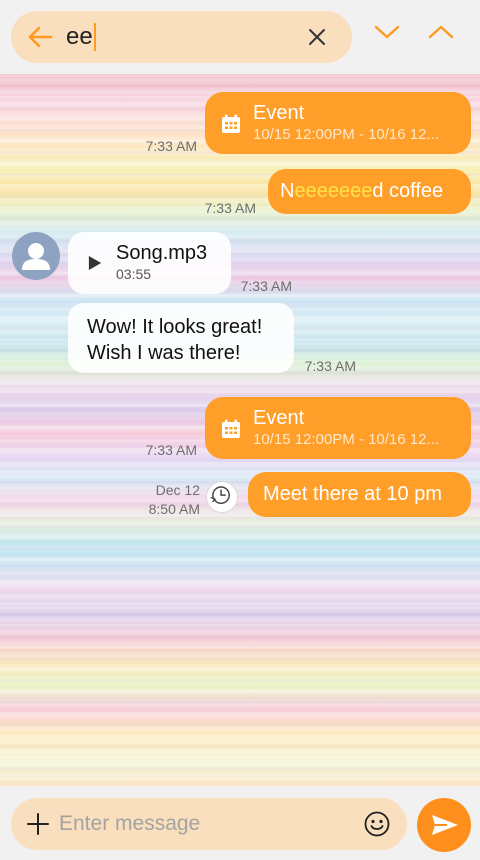 The width and height of the screenshot is (480, 860). Describe the element at coordinates (408, 191) in the screenshot. I see `message-text-suffix: d coffee` at that location.